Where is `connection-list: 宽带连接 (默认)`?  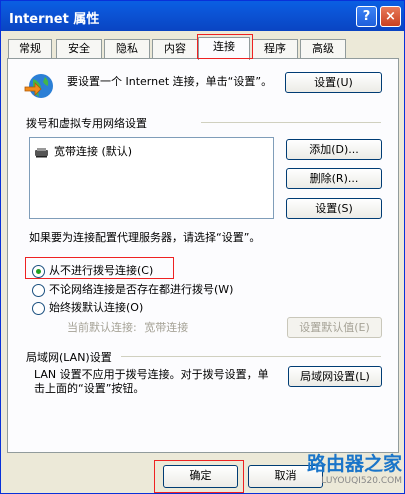
connection-list: 宽带连接 (默认) is located at coordinates (151, 178).